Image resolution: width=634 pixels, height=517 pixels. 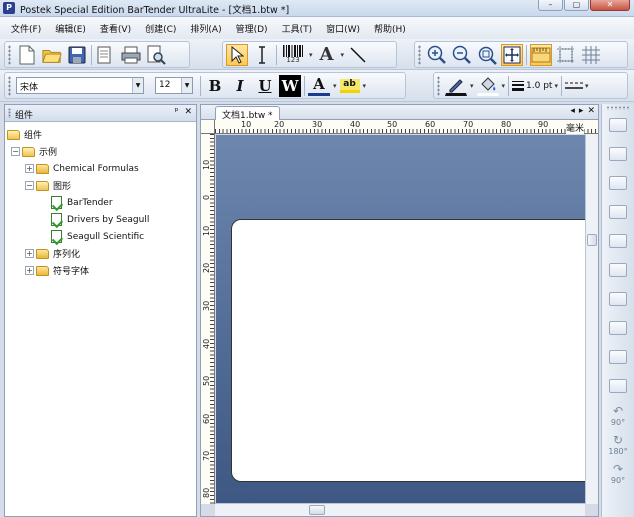 What do you see at coordinates (101, 270) in the screenshot?
I see `tree-item-symbol-fonts: + 符号字体` at bounding box center [101, 270].